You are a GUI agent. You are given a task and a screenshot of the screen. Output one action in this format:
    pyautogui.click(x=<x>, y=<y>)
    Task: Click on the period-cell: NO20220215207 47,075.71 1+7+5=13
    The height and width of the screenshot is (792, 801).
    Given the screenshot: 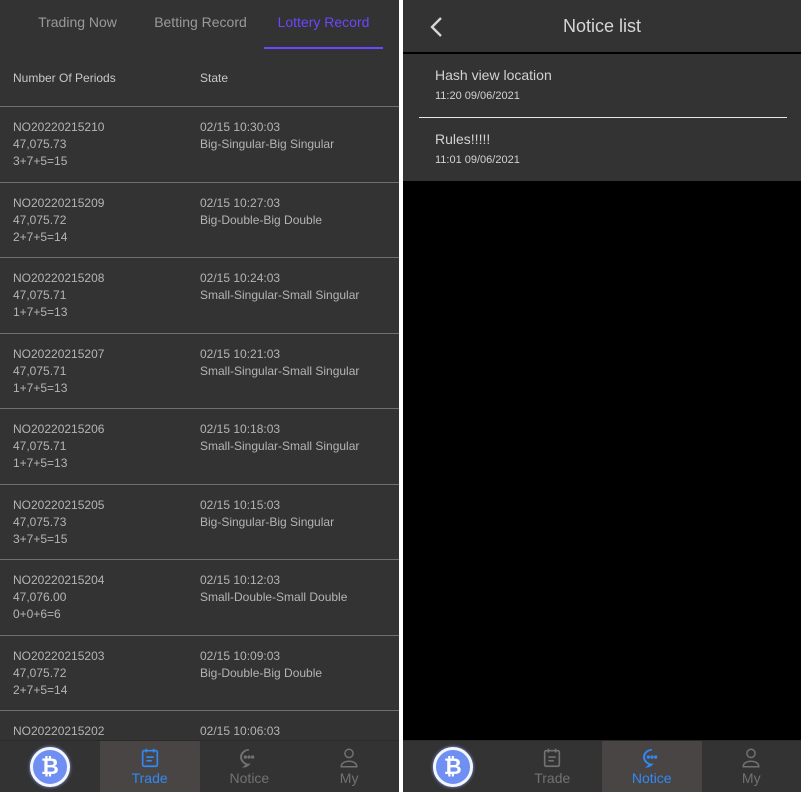 What is the action you would take?
    pyautogui.click(x=100, y=377)
    